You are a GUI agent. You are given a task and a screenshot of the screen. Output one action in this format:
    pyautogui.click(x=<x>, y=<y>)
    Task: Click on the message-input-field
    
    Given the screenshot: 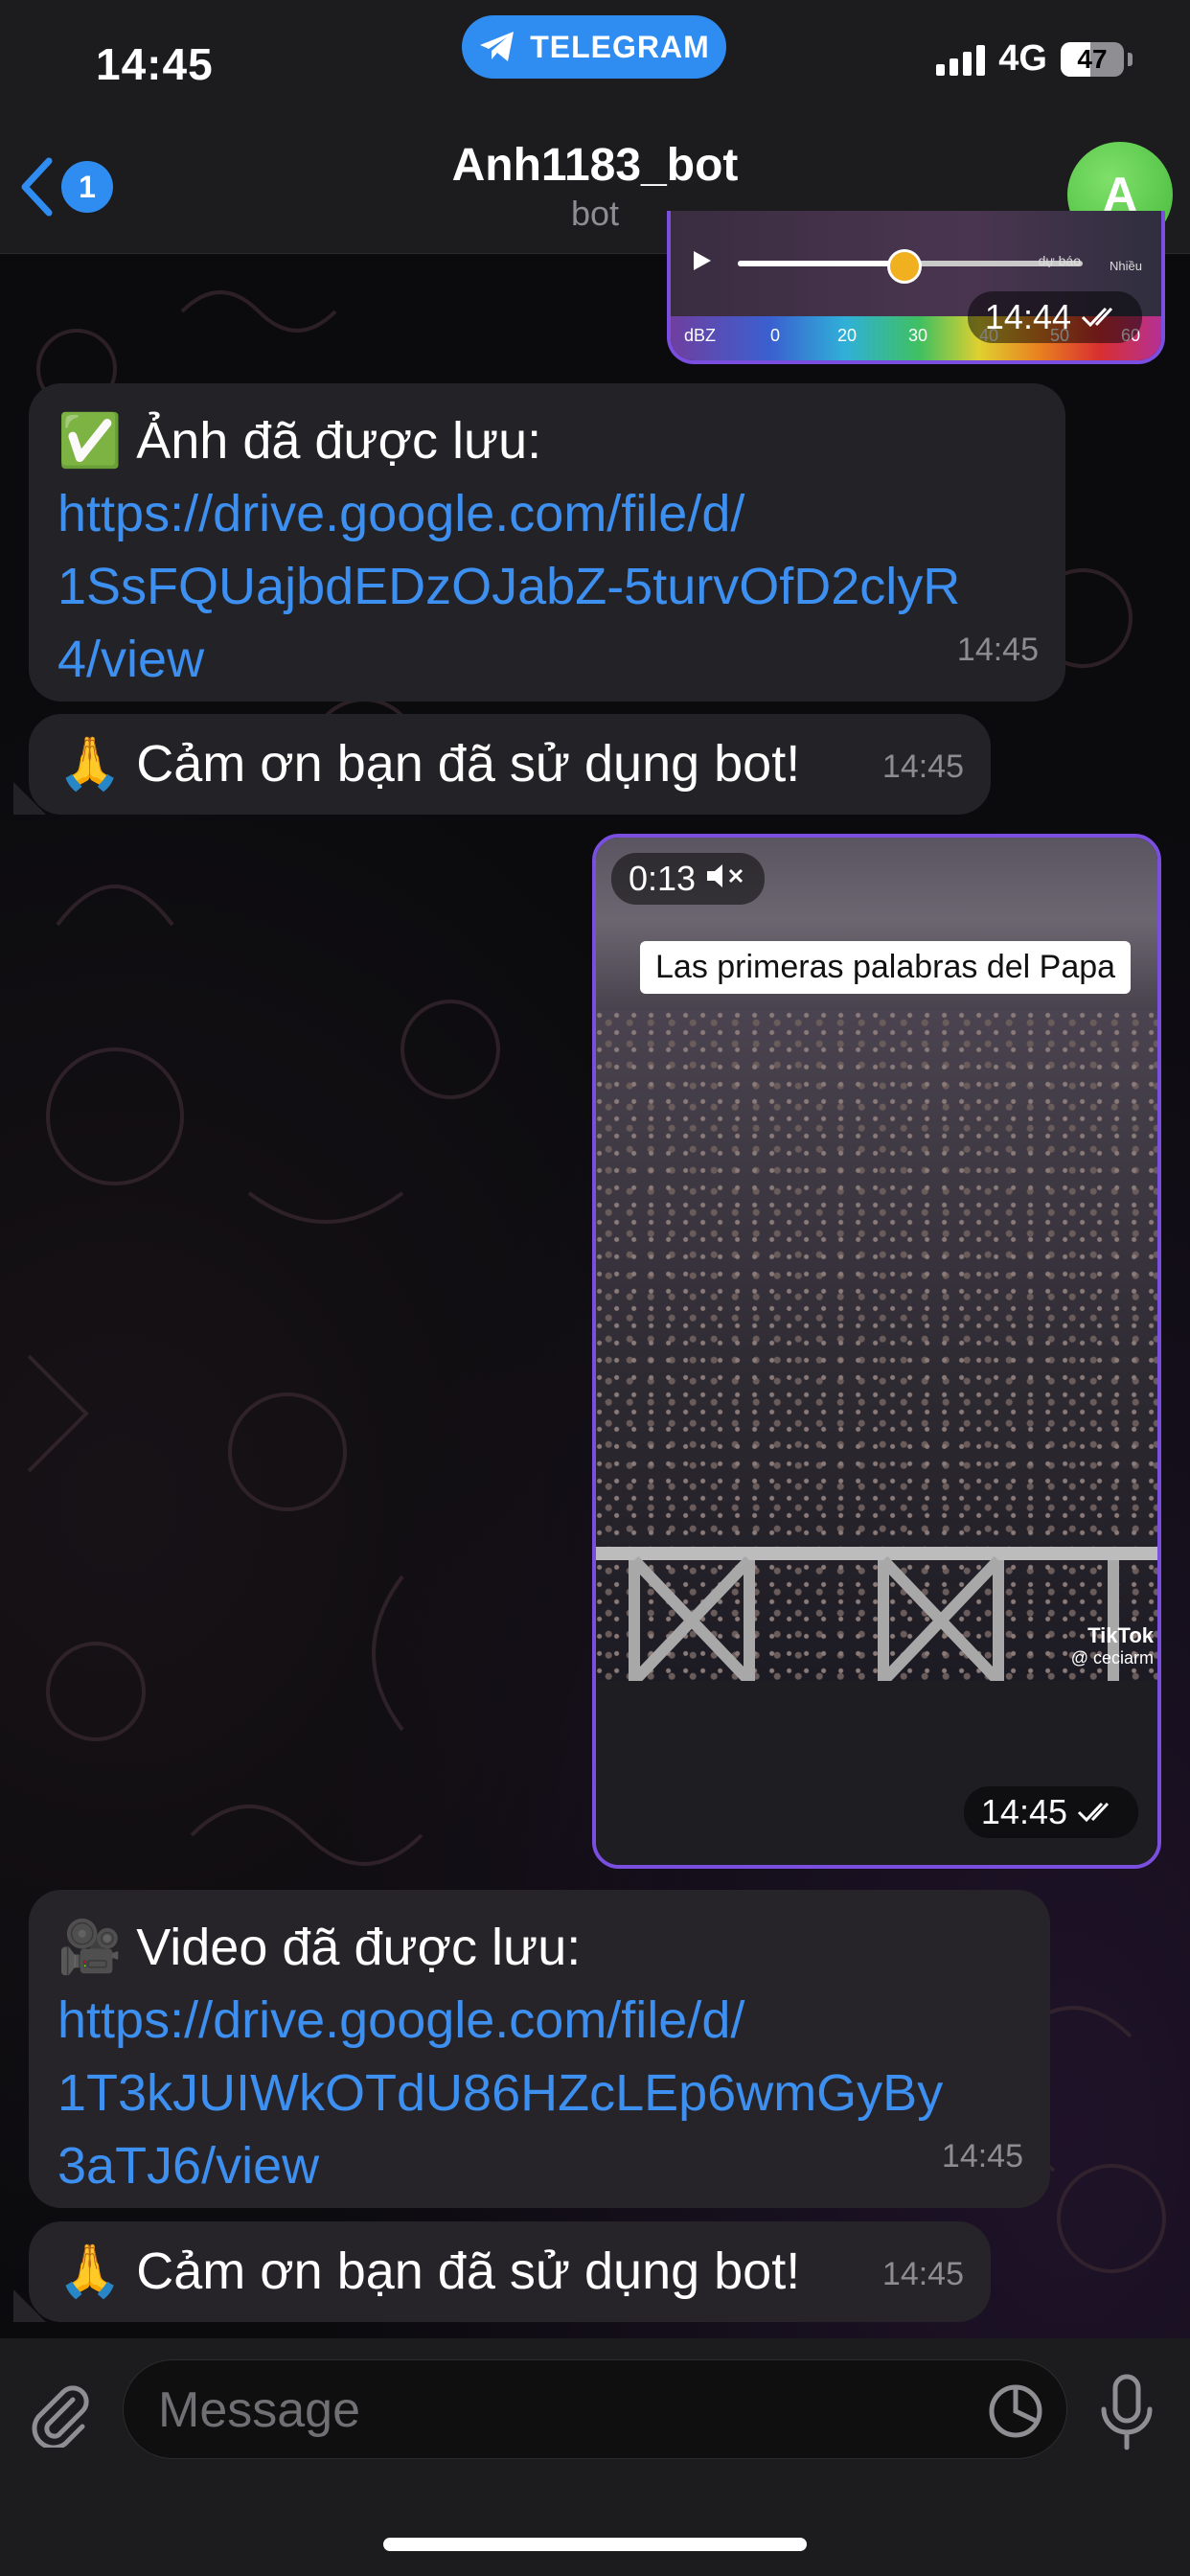 What is the action you would take?
    pyautogui.click(x=595, y=2409)
    